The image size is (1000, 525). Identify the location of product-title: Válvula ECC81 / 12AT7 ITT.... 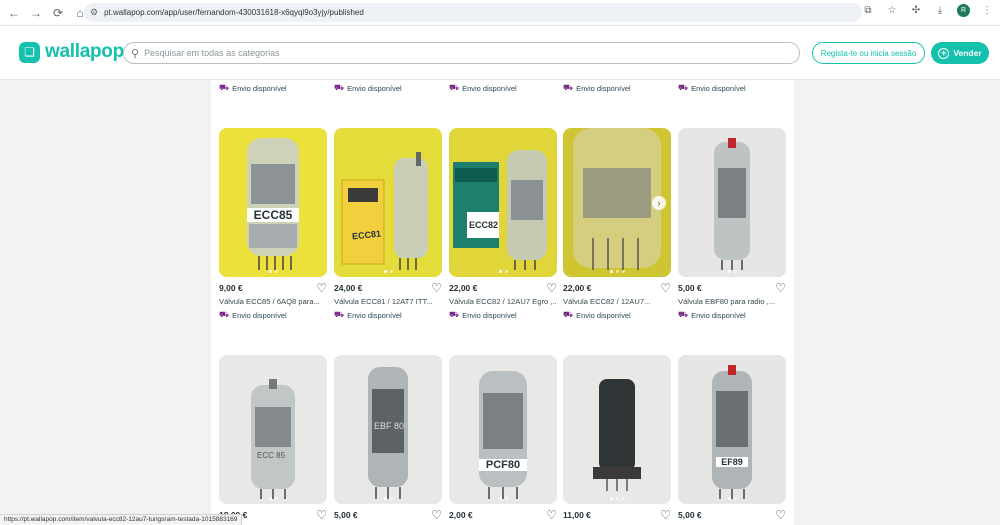
(388, 301).